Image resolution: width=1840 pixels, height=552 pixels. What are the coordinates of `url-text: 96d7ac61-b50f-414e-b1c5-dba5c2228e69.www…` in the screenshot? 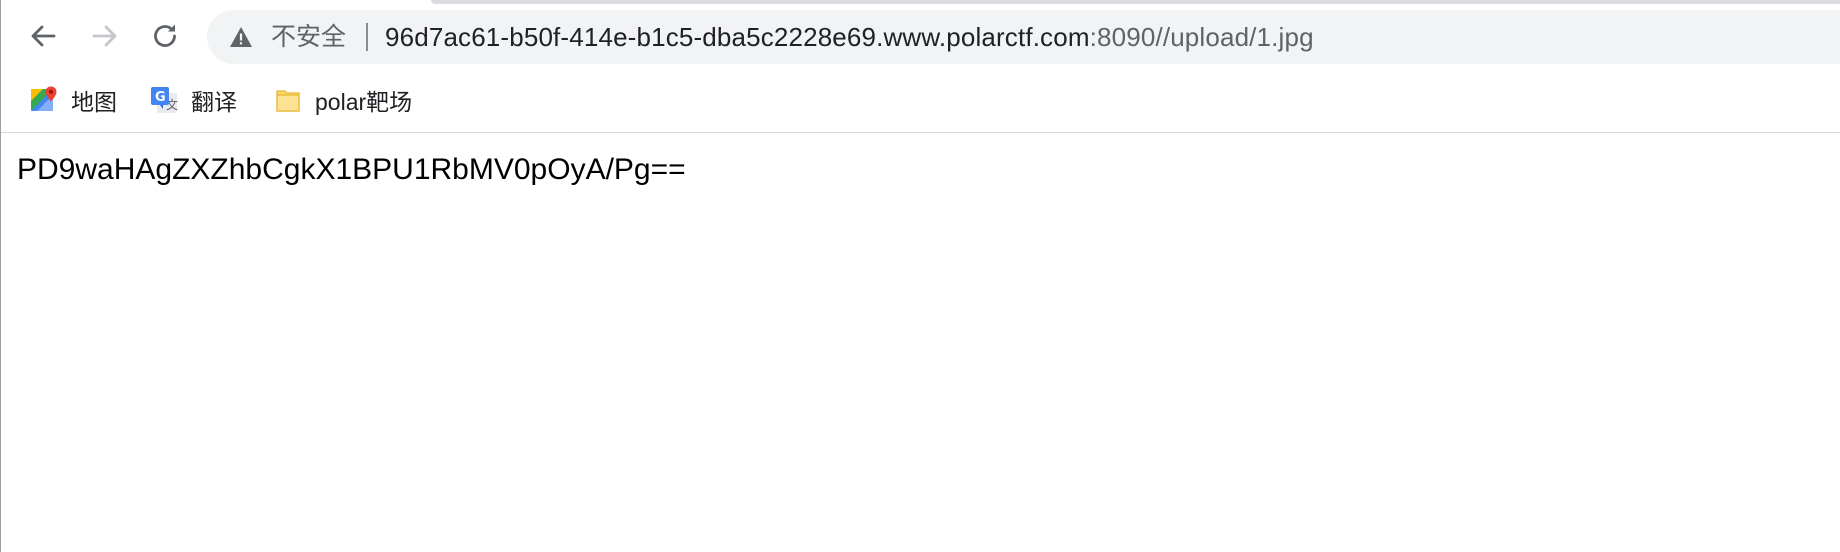 It's located at (849, 37).